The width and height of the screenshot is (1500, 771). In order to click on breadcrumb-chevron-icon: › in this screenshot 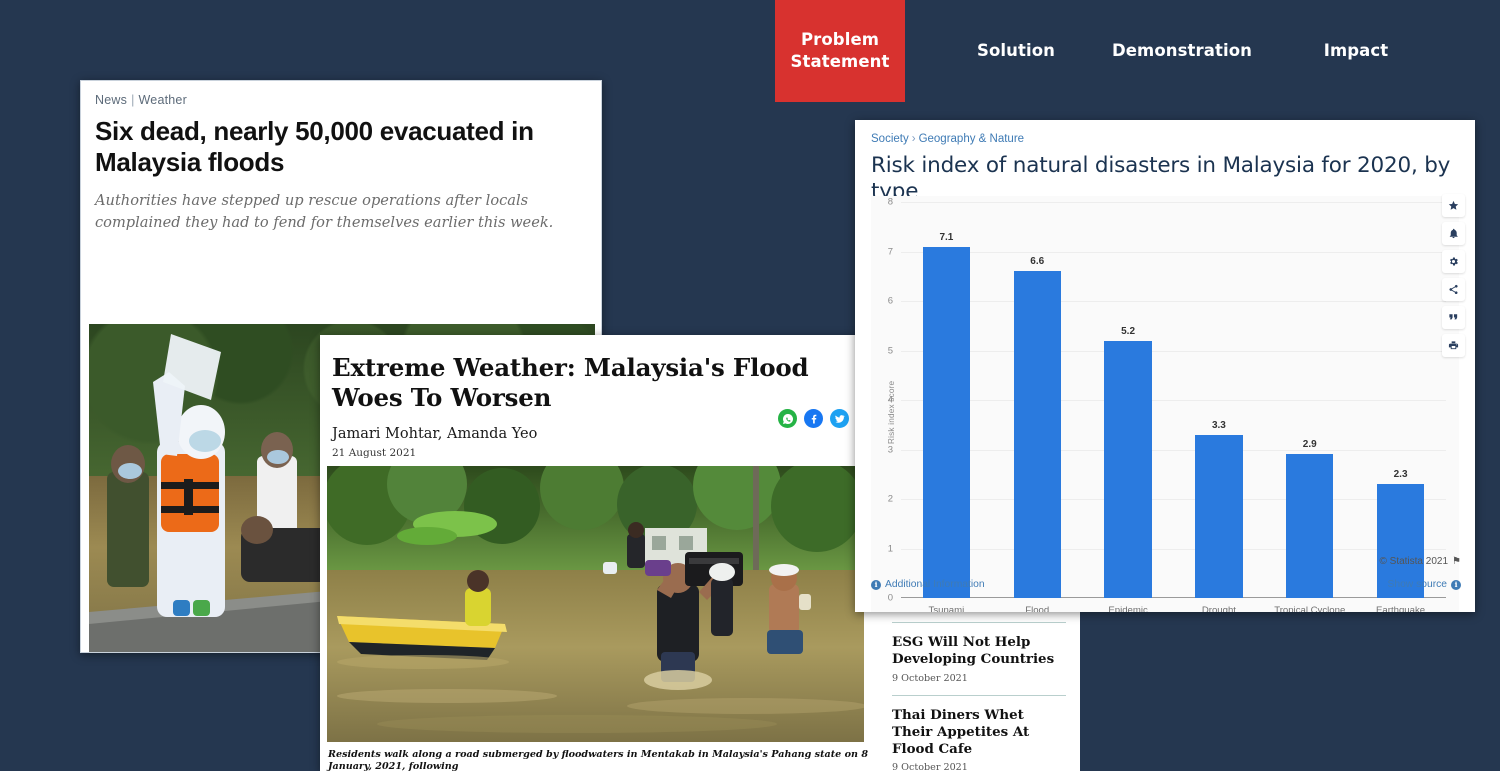, I will do `click(913, 139)`.